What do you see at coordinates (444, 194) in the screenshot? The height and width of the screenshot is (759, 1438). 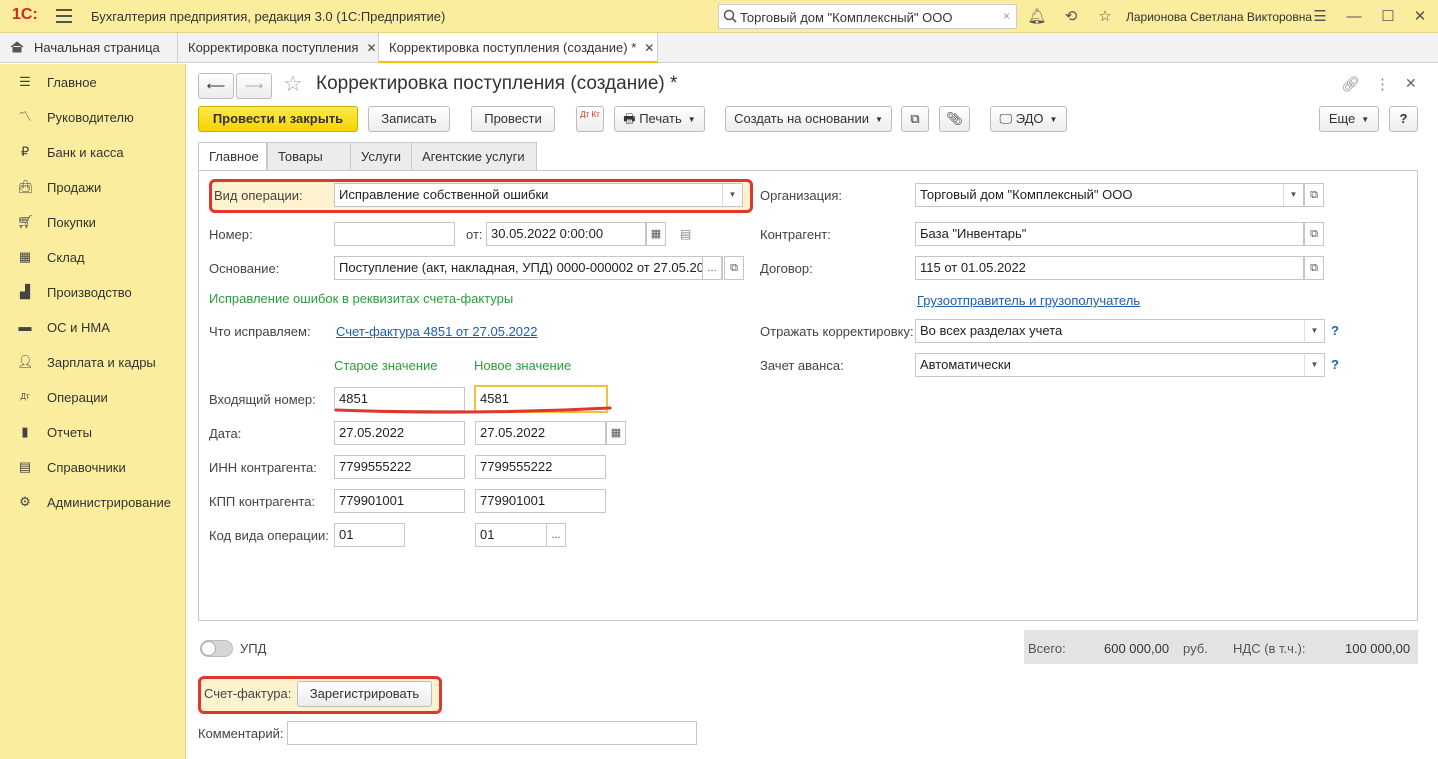 I see `operation-type-value: Исправление собственной ошибки` at bounding box center [444, 194].